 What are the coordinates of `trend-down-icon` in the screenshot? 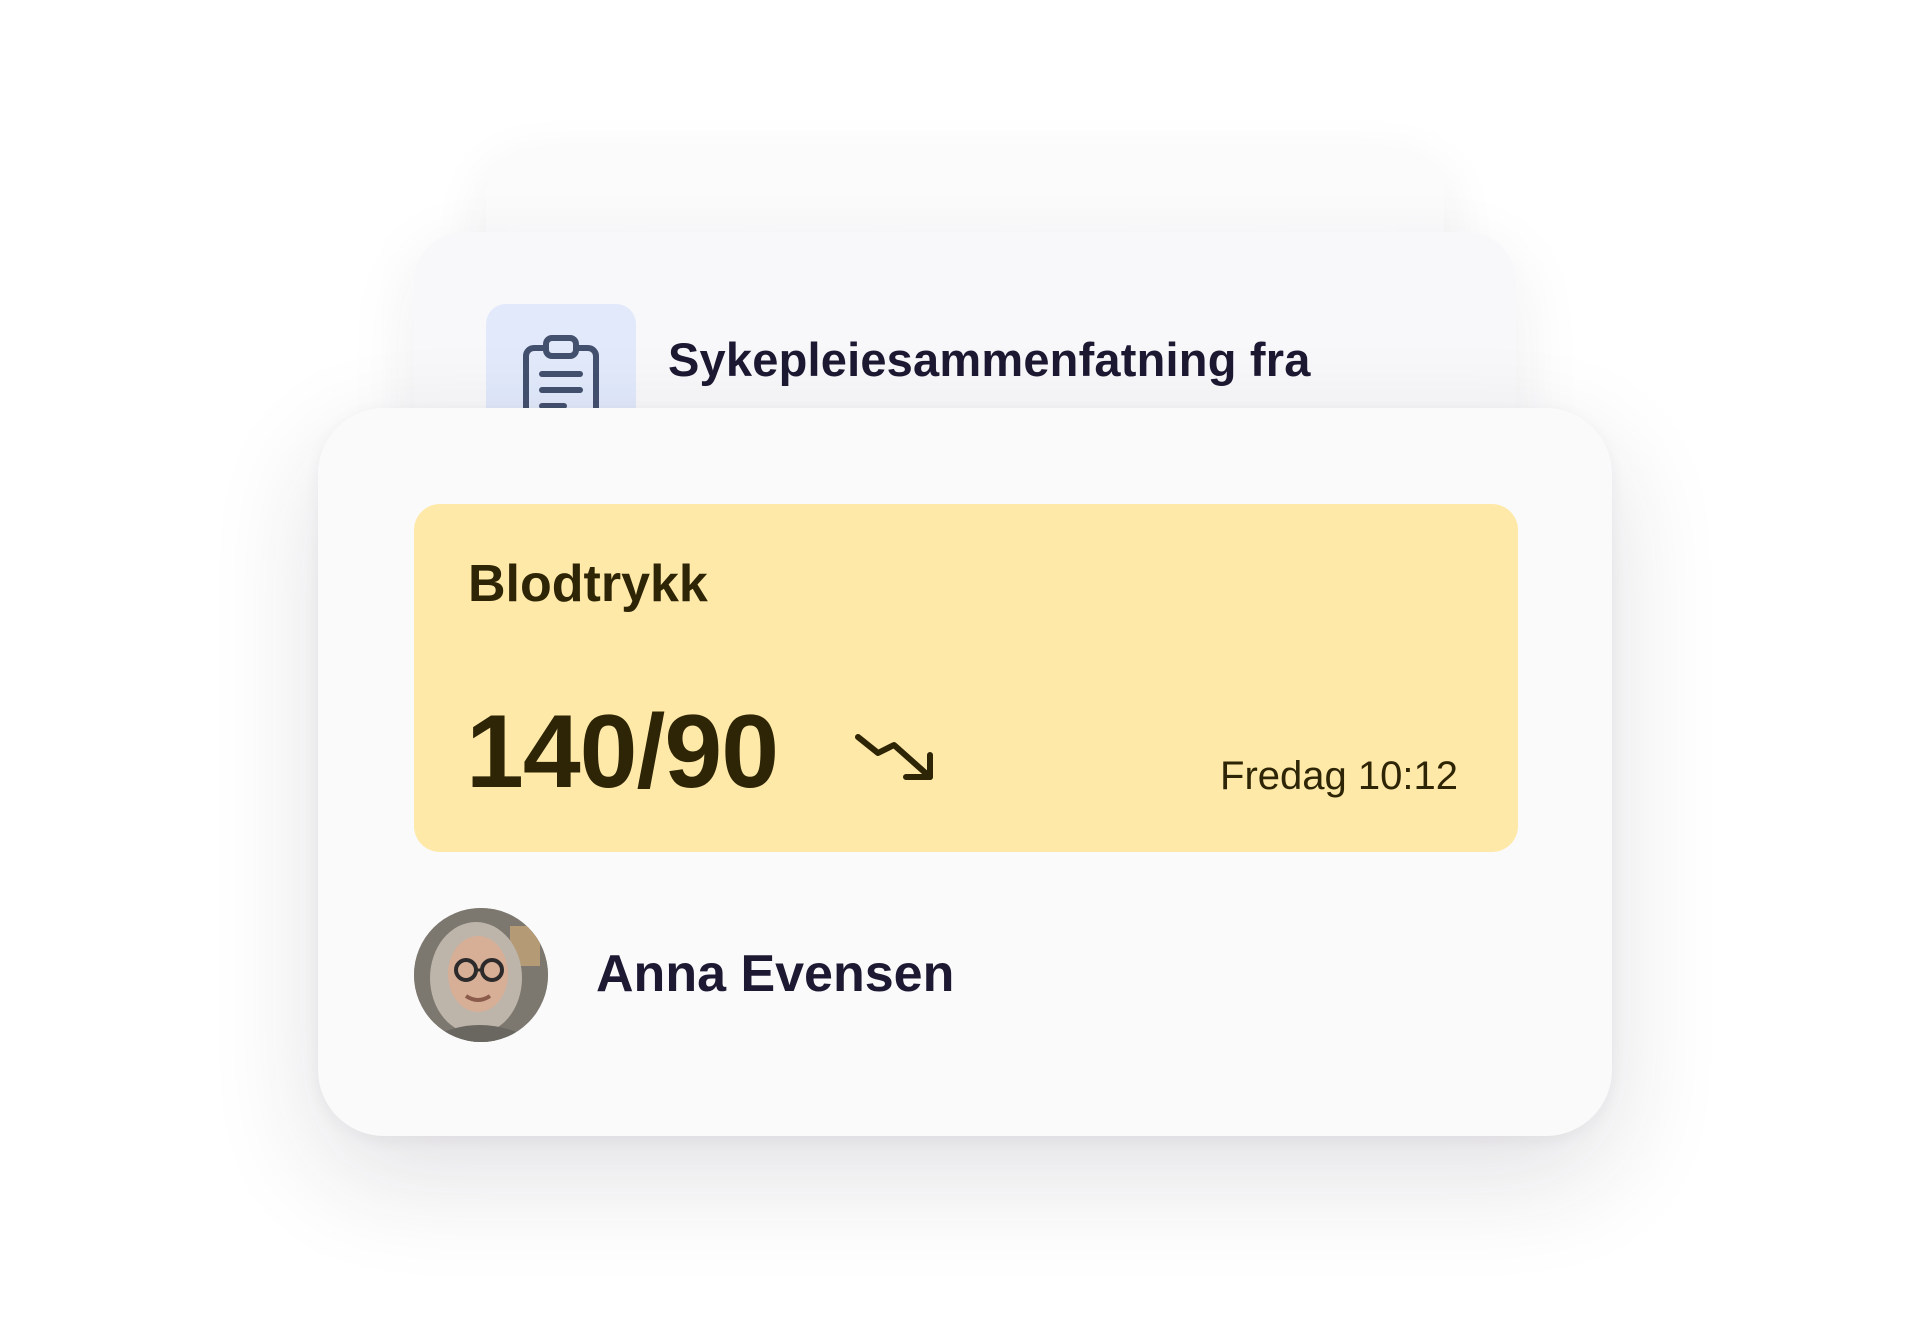 It's located at (896, 759).